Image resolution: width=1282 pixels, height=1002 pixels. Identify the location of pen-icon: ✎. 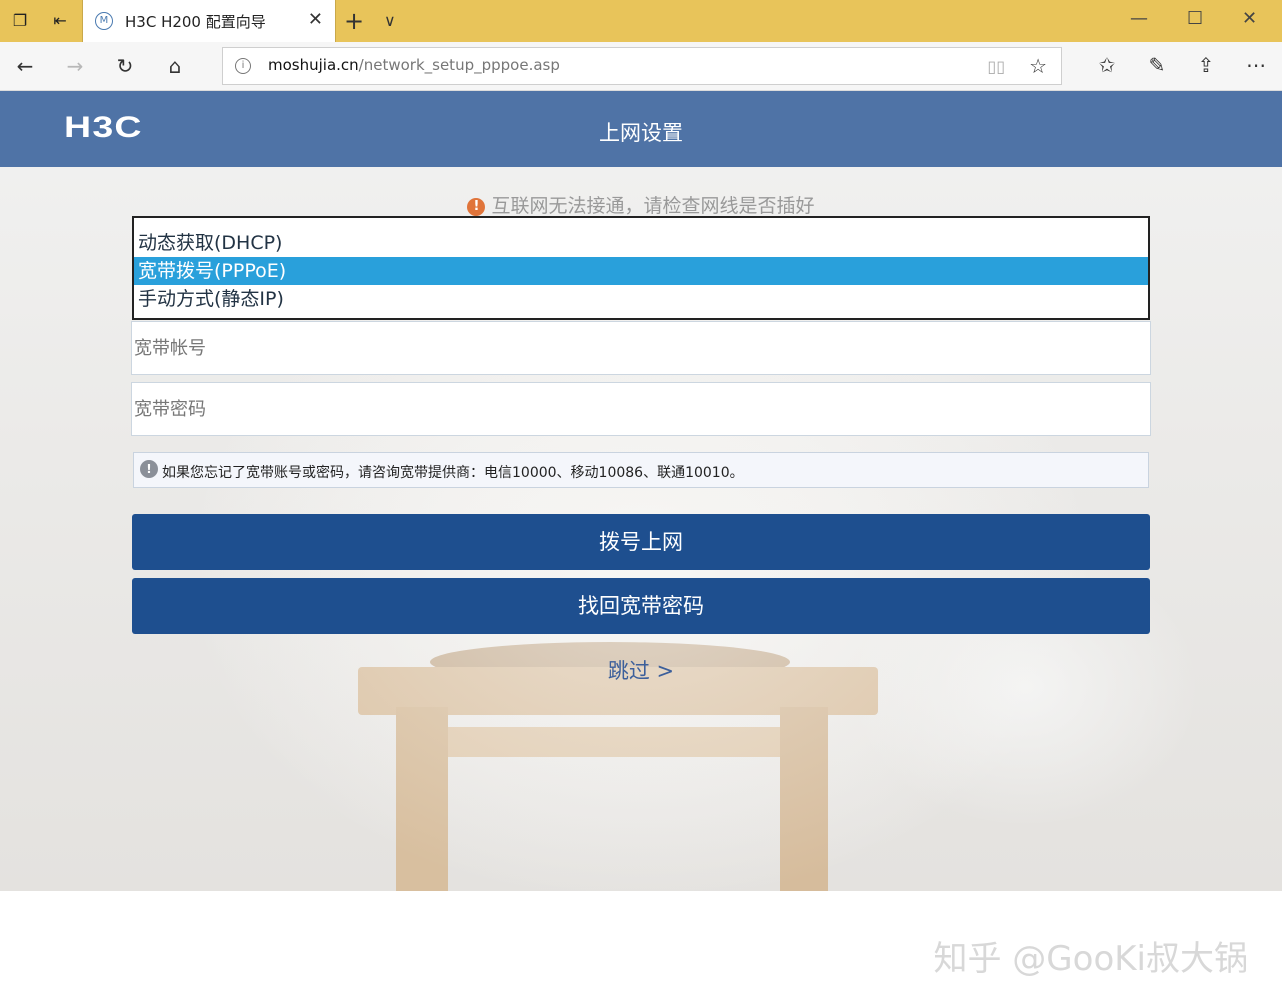
(1157, 65).